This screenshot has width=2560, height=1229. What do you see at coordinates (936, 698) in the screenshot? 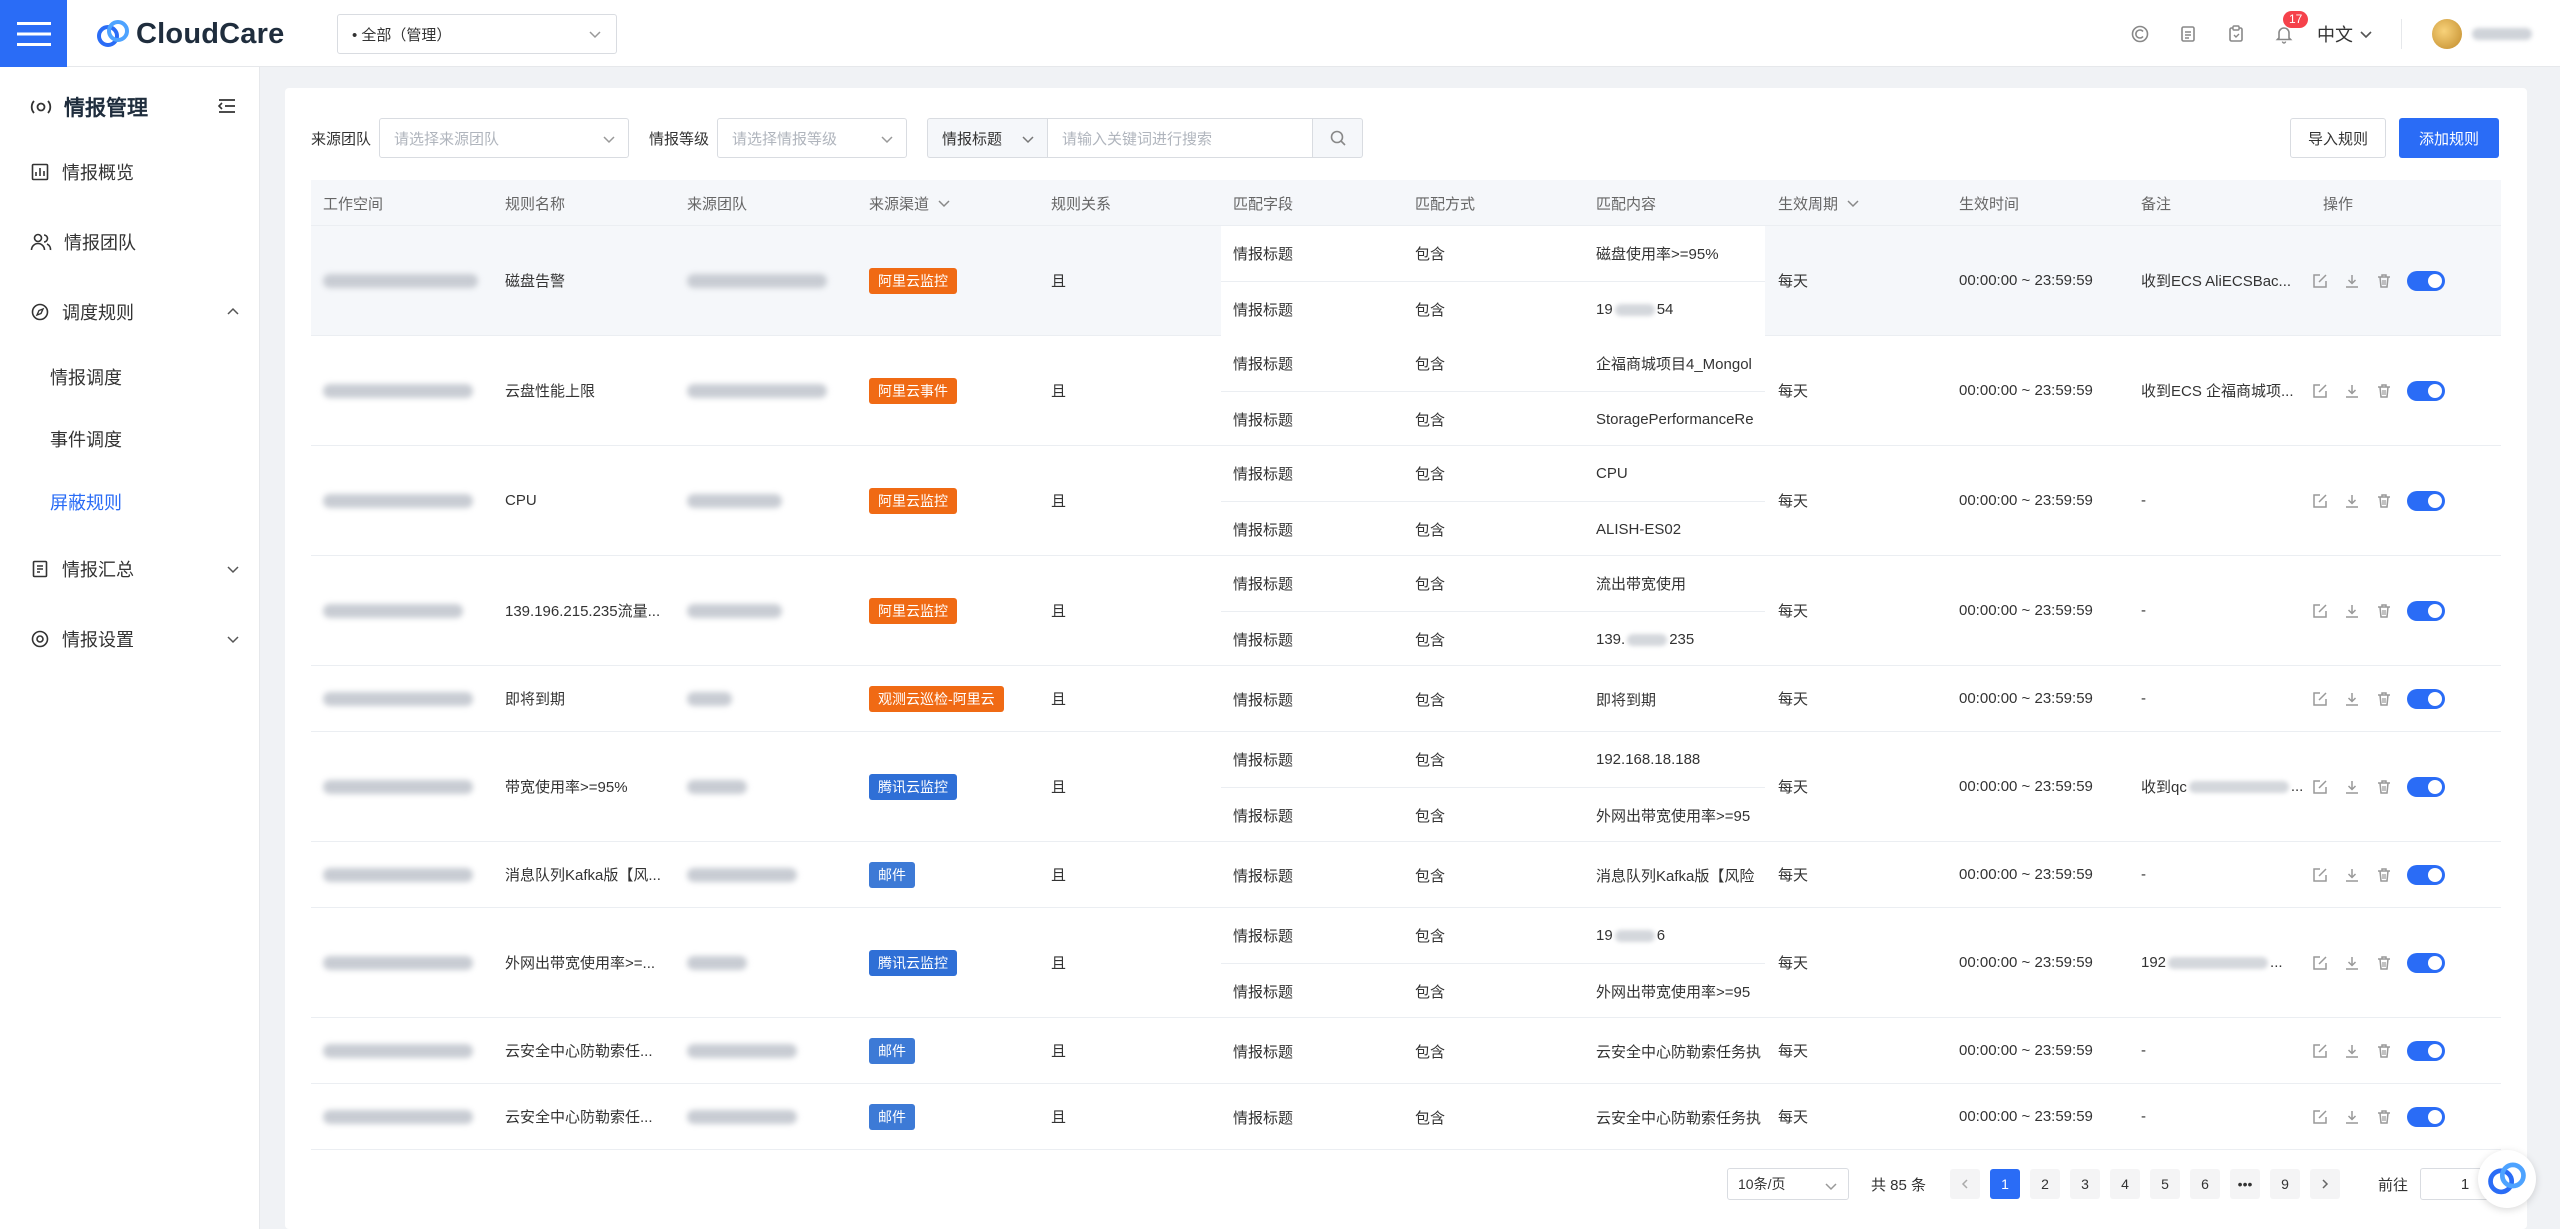
I see `channel-tag: 观测云巡检-阿里云` at bounding box center [936, 698].